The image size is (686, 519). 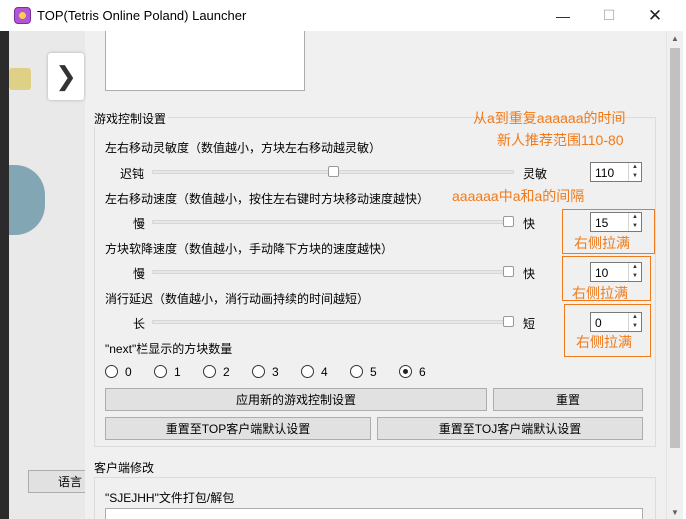 What do you see at coordinates (4, 275) in the screenshot?
I see `window-left-edge` at bounding box center [4, 275].